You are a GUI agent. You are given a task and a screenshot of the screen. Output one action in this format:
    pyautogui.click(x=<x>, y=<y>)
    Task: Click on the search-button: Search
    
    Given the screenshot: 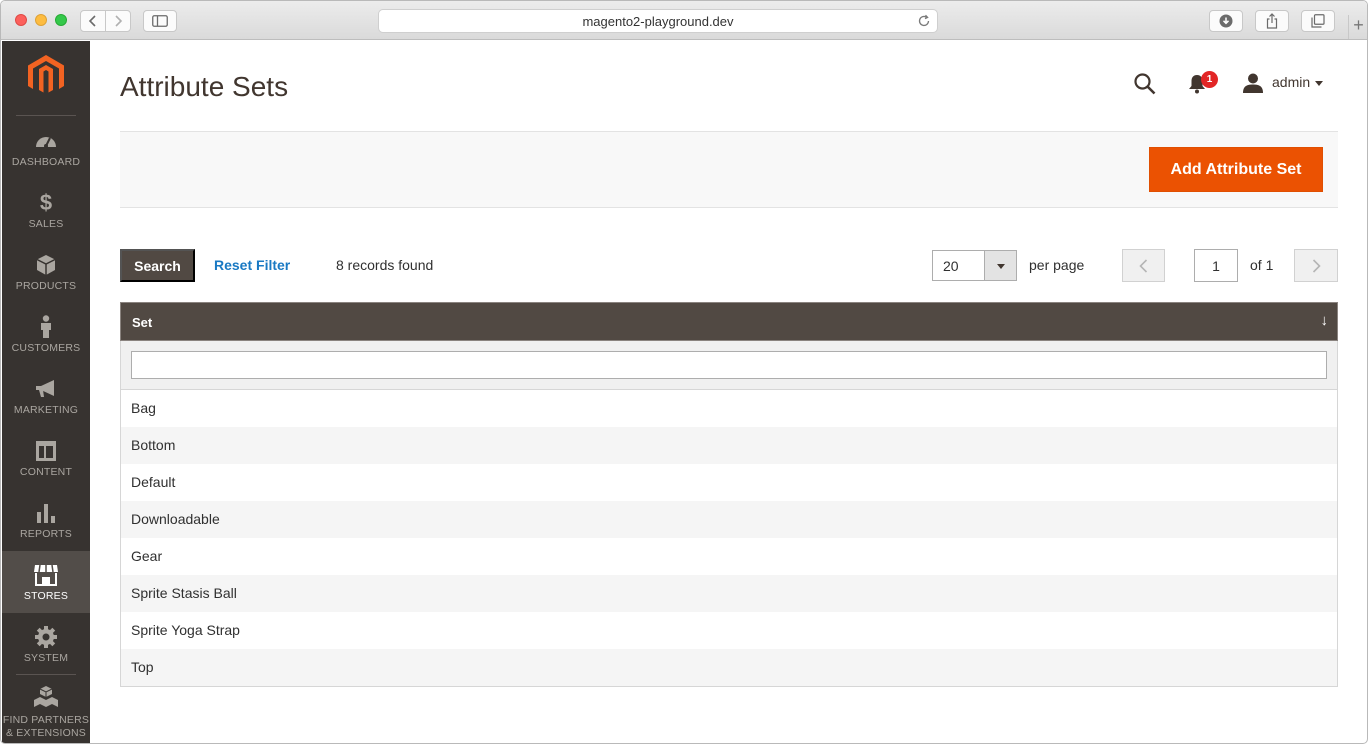 What is the action you would take?
    pyautogui.click(x=157, y=265)
    